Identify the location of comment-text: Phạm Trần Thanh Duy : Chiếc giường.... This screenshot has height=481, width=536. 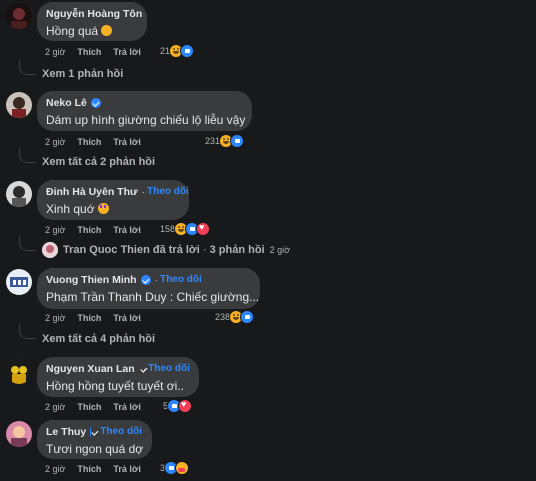
(153, 297).